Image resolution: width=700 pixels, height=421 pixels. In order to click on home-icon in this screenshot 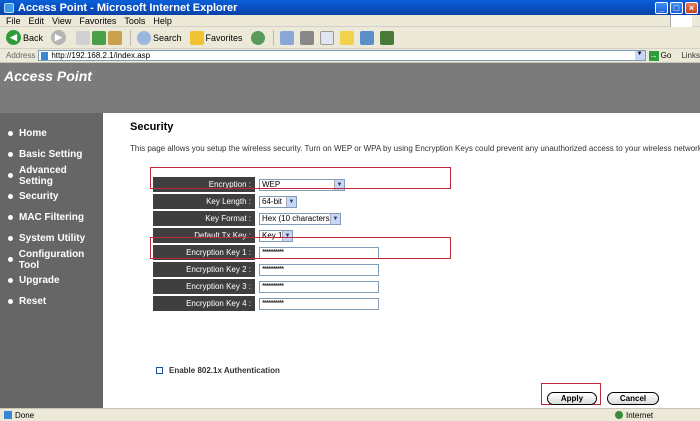, I will do `click(115, 37)`.